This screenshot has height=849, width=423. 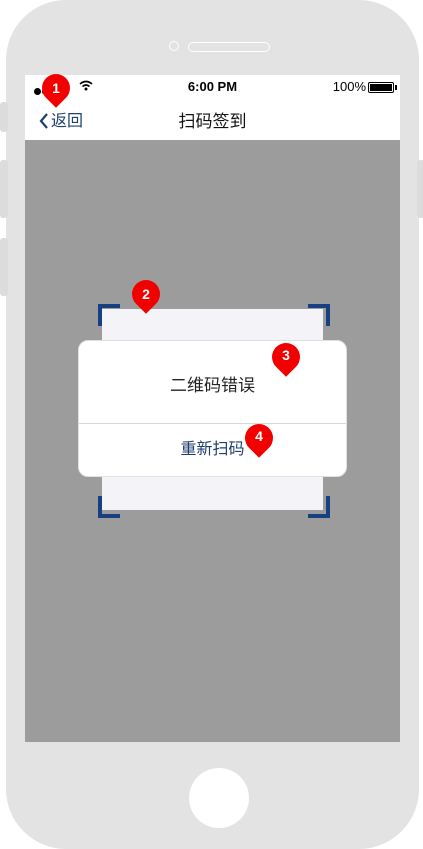 I want to click on battery-percent: 100%, so click(x=349, y=86).